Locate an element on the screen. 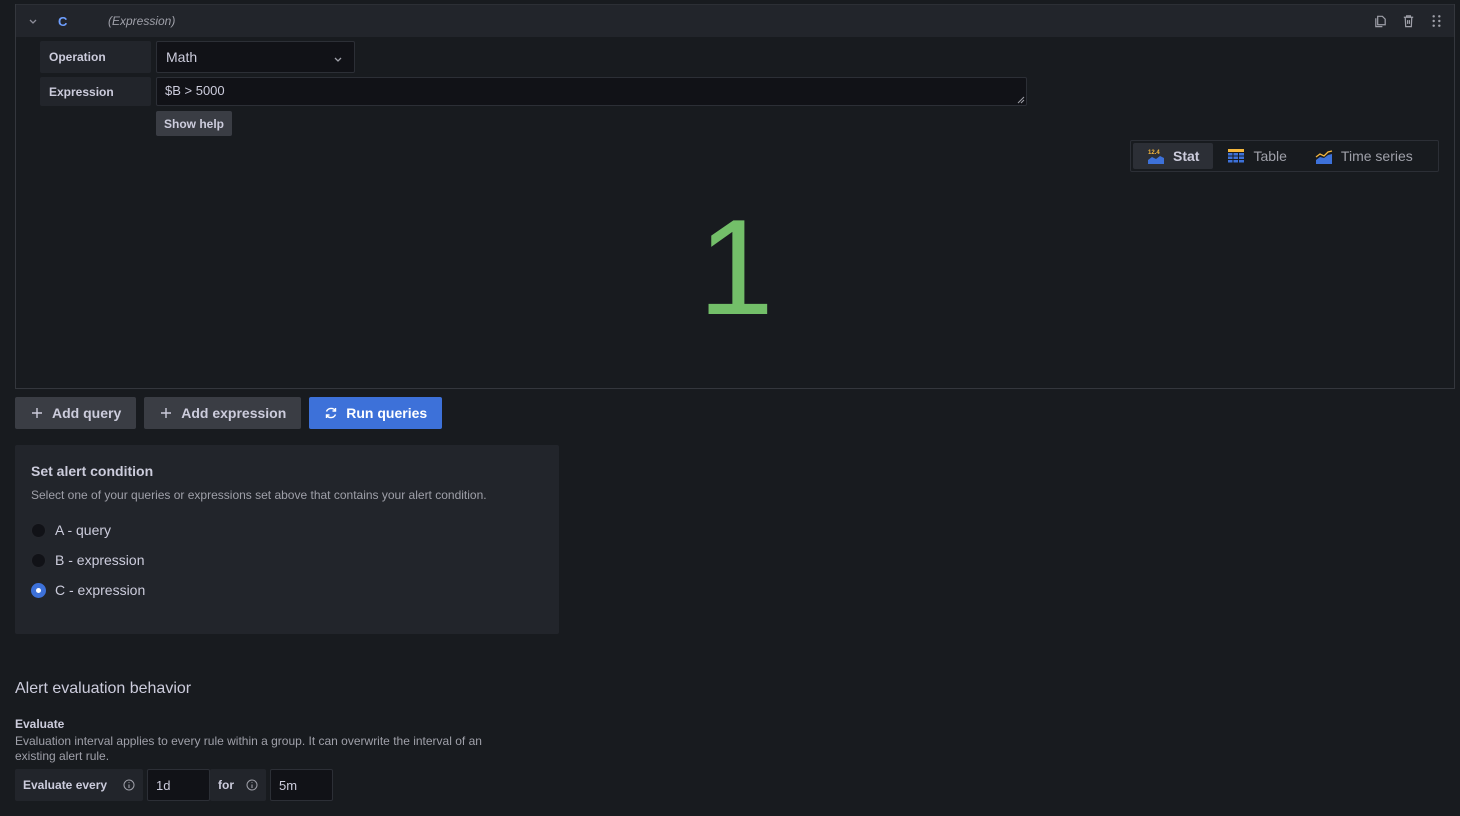  evaluate-every-text: Evaluate every is located at coordinates (65, 785).